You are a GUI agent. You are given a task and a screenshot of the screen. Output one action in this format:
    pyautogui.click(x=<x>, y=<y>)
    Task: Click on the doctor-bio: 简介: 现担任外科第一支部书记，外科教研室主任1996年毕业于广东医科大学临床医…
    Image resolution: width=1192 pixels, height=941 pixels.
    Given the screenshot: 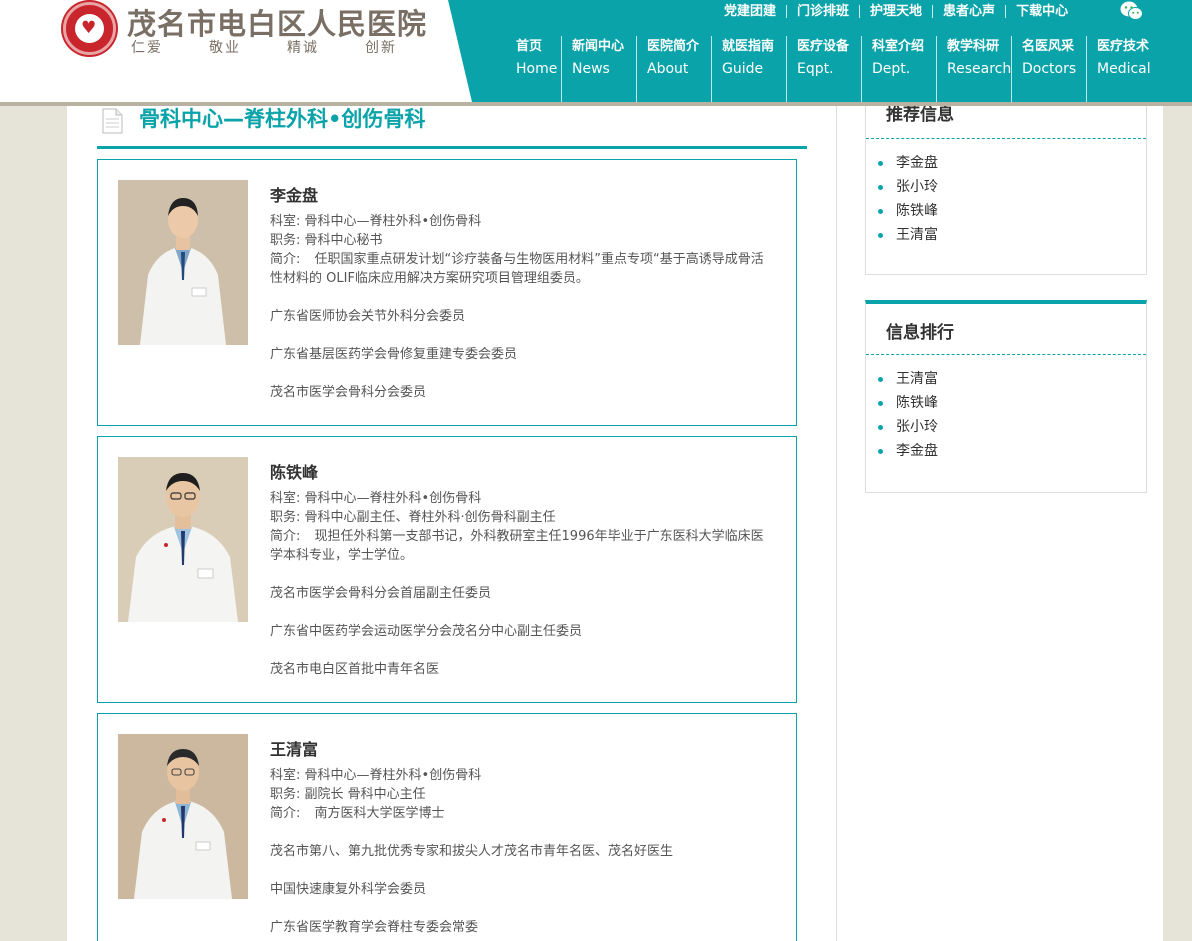 What is the action you would take?
    pyautogui.click(x=522, y=546)
    